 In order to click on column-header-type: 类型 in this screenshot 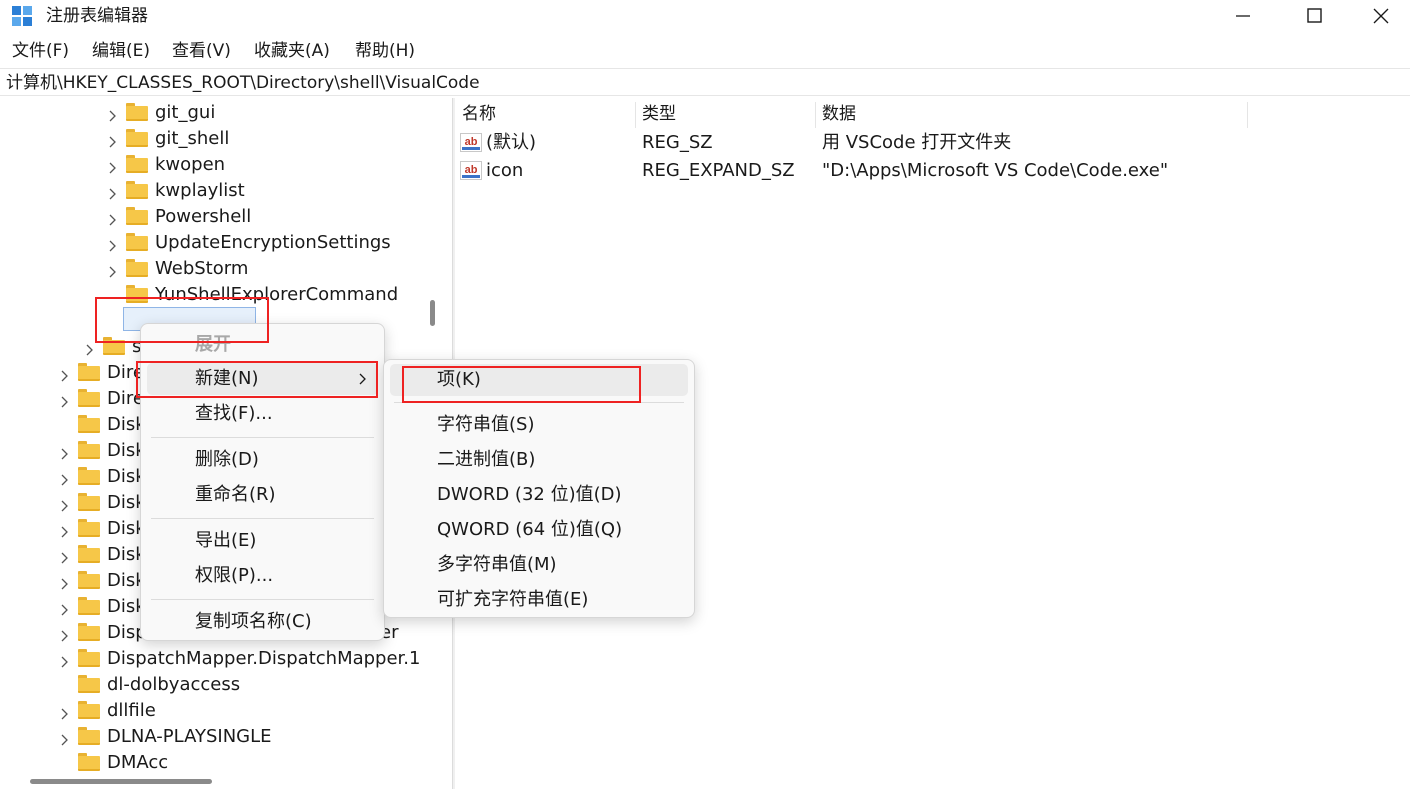, I will do `click(726, 115)`.